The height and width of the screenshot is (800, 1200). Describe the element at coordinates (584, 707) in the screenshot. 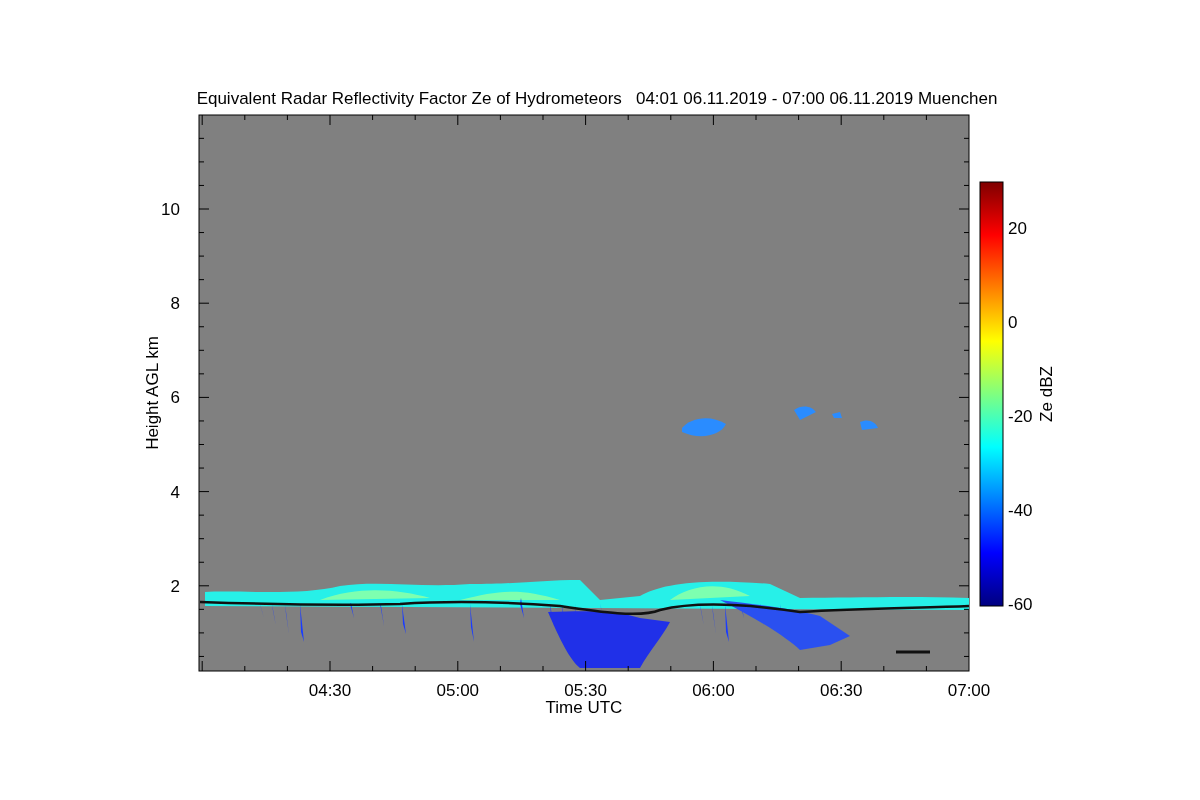

I see `x-axis-label: Time UTC` at that location.